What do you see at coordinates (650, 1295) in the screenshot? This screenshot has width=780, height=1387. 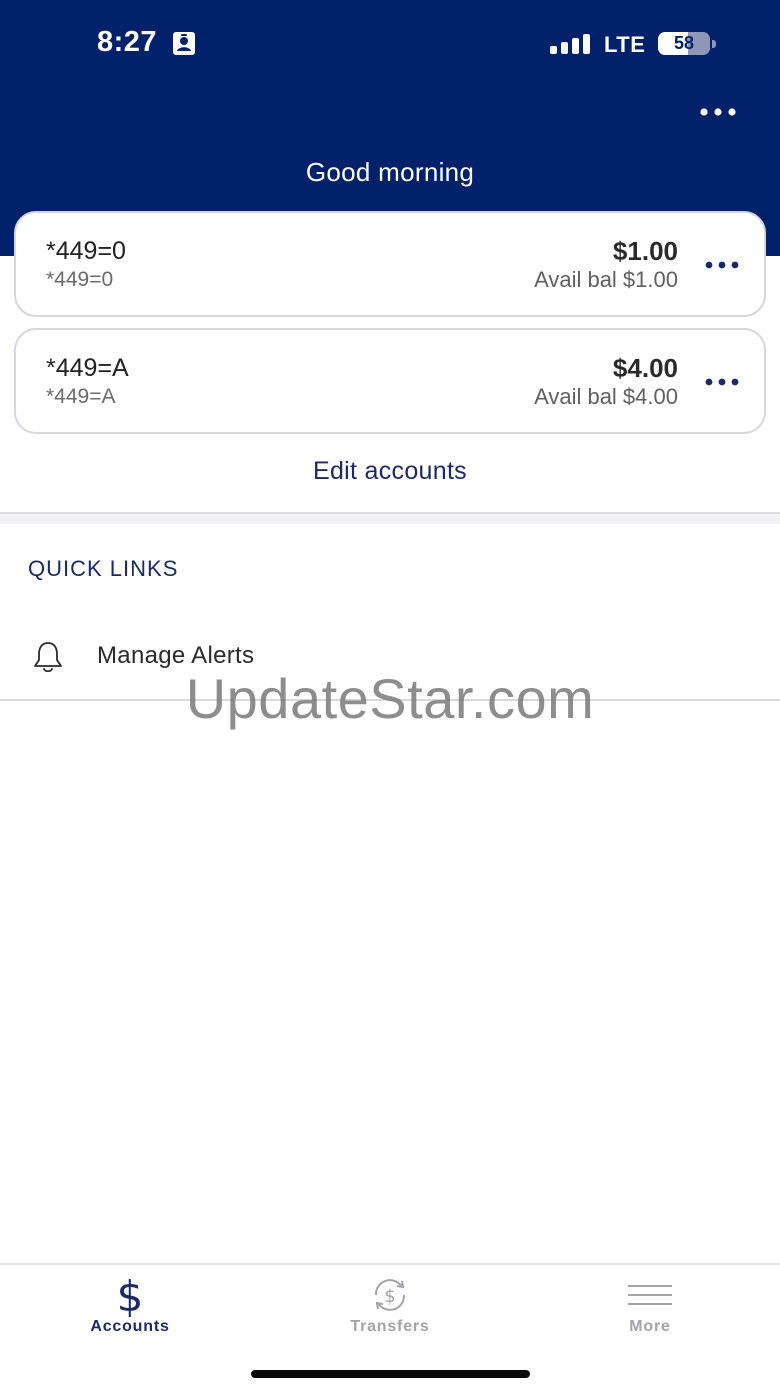 I see `menu-icon` at bounding box center [650, 1295].